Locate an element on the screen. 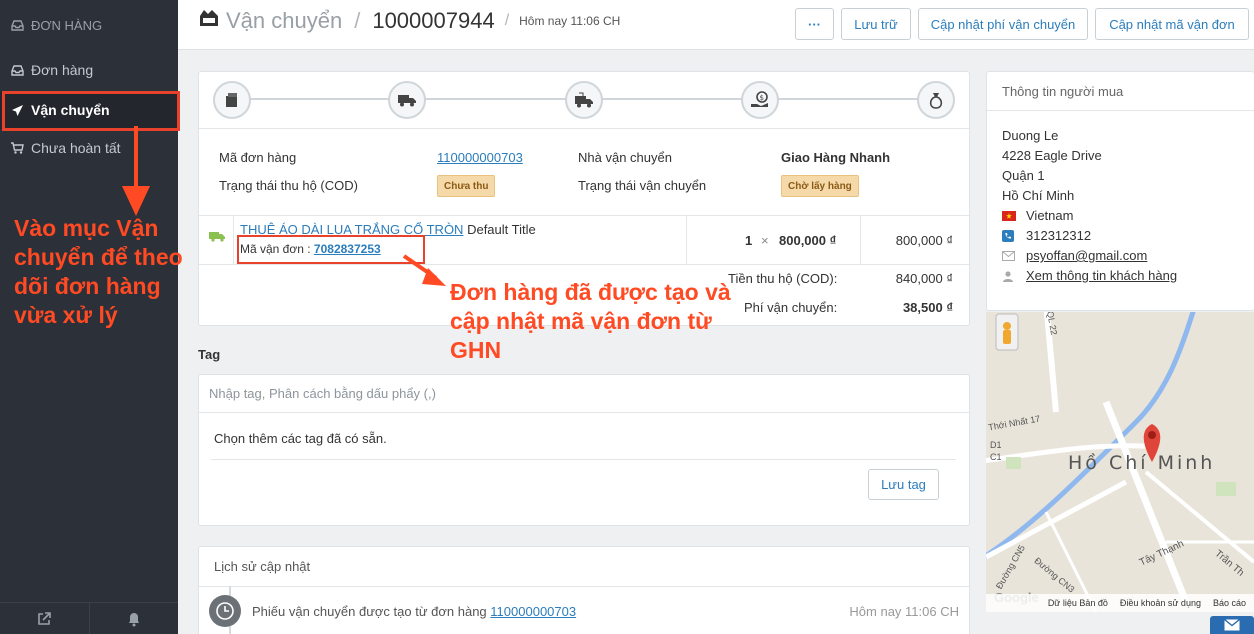  order-time: Hôm nay 11:06 CH is located at coordinates (570, 21).